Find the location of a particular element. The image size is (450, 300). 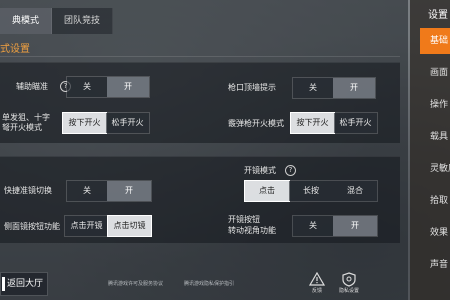

section-title: 式设置 is located at coordinates (15, 49).